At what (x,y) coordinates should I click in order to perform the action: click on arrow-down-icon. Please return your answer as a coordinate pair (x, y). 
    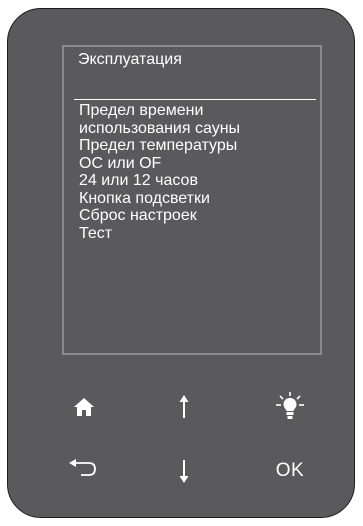
    Looking at the image, I should click on (184, 471).